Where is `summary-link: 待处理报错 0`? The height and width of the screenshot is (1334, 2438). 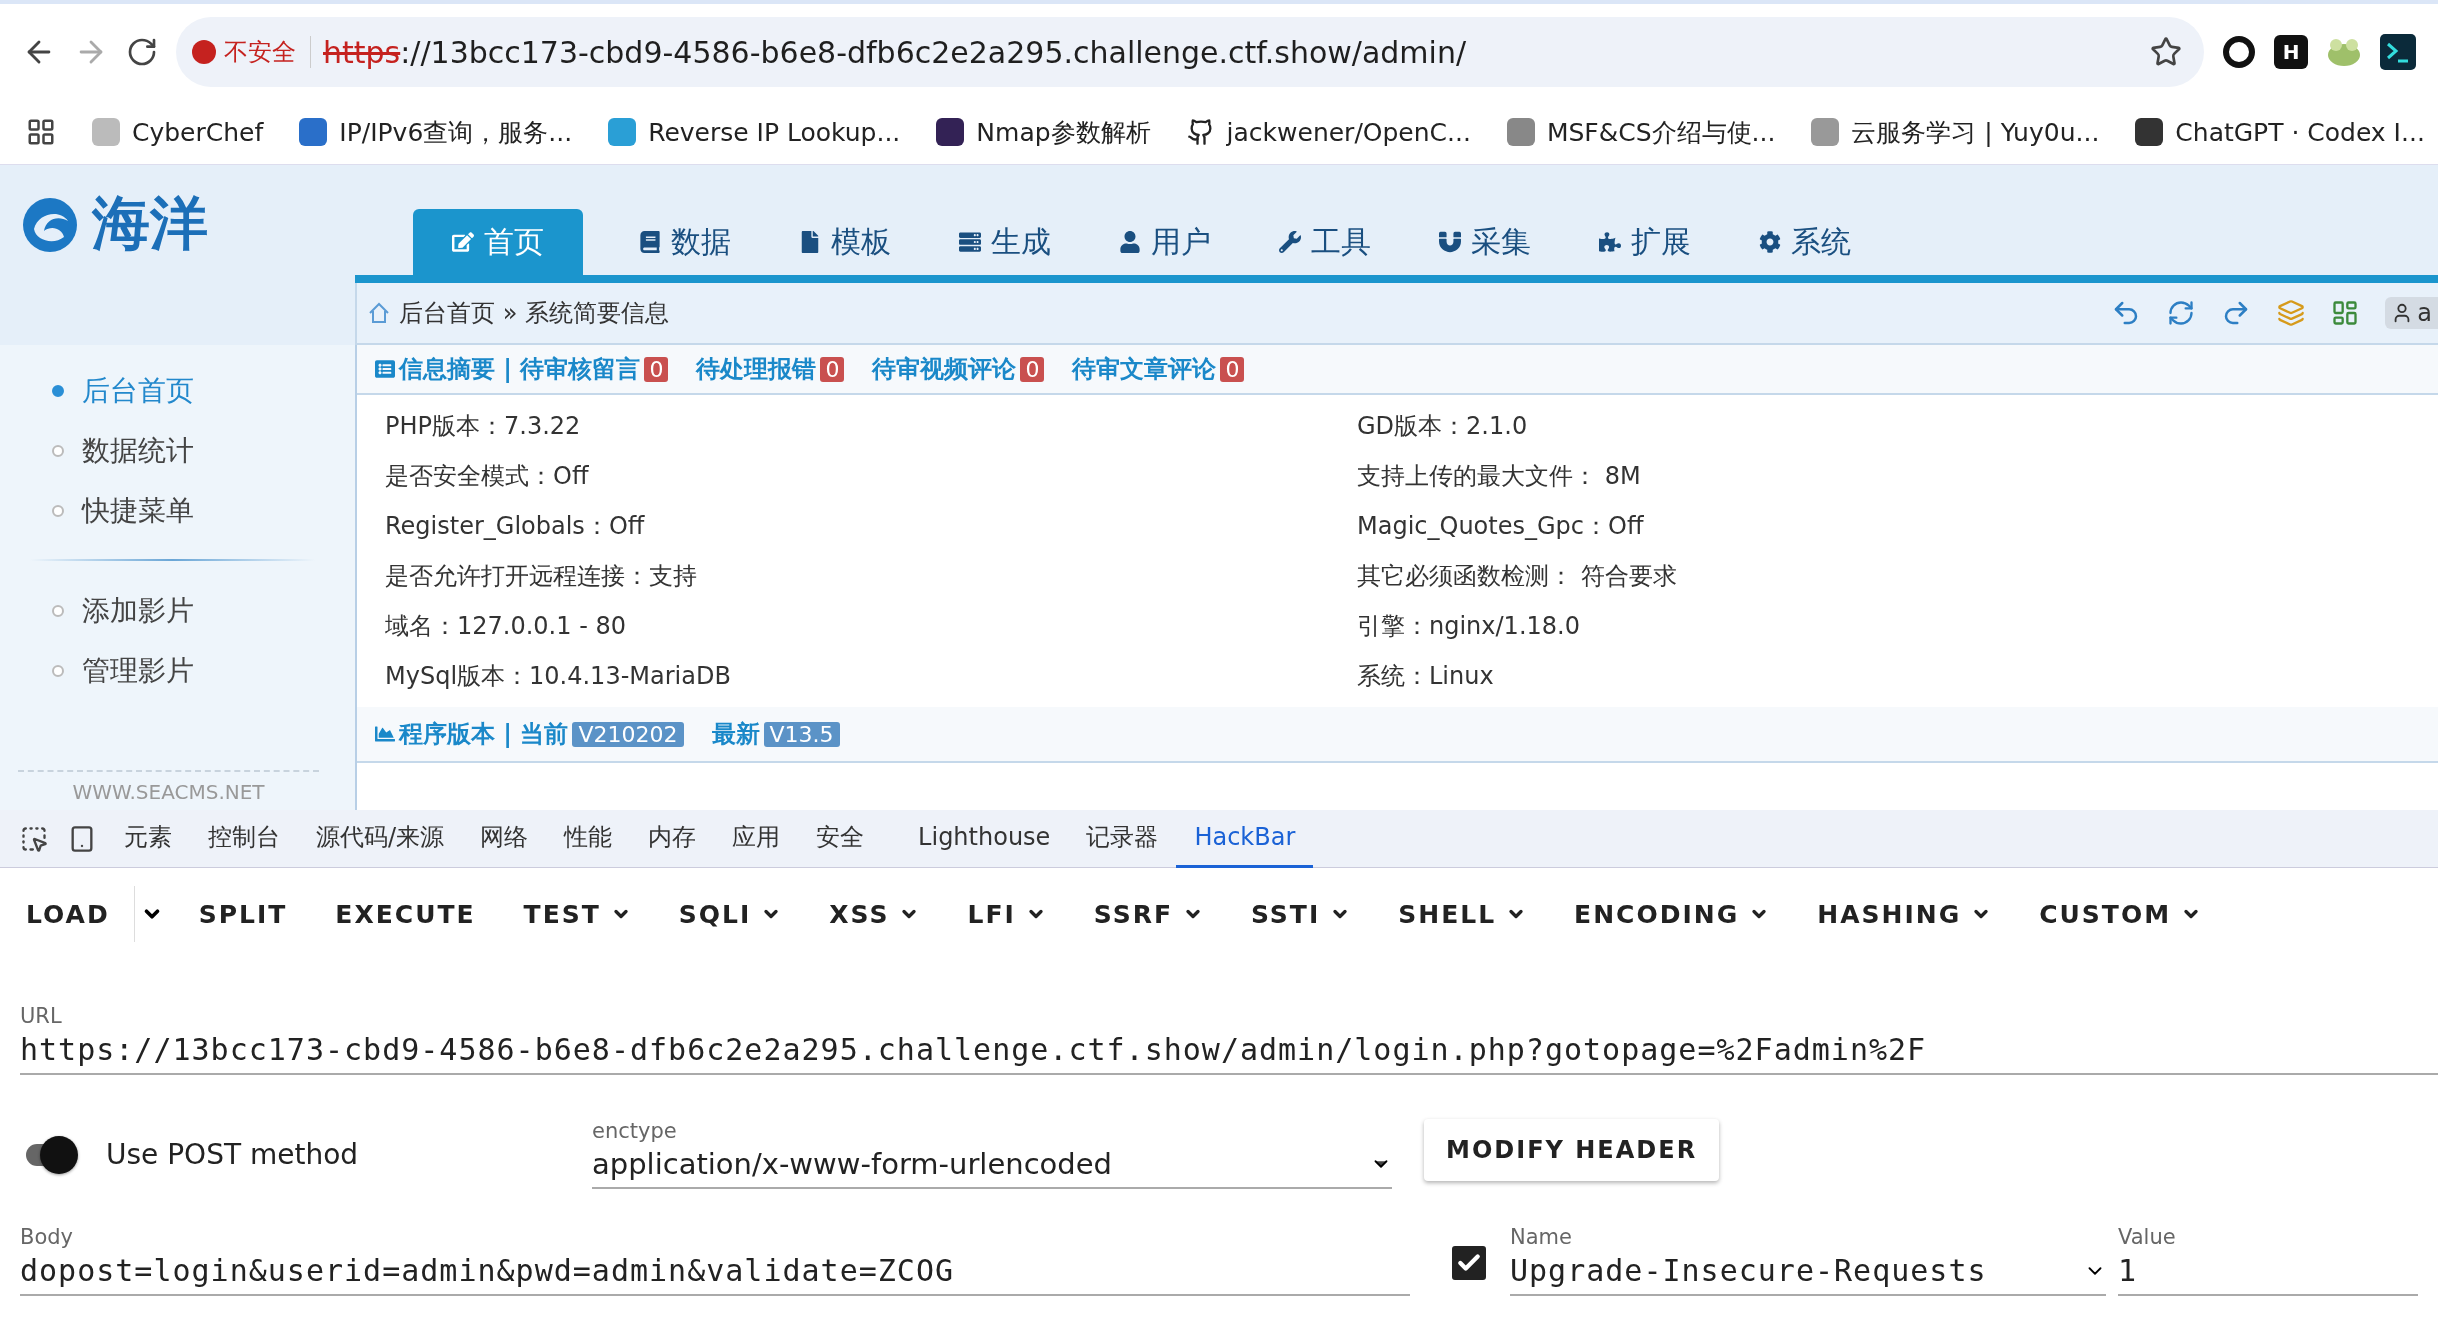 summary-link: 待处理报错 0 is located at coordinates (770, 369).